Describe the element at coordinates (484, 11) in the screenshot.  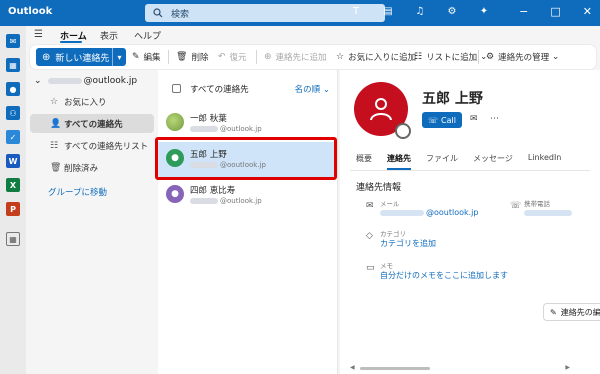
I see `lightbulb-icon: ✦` at that location.